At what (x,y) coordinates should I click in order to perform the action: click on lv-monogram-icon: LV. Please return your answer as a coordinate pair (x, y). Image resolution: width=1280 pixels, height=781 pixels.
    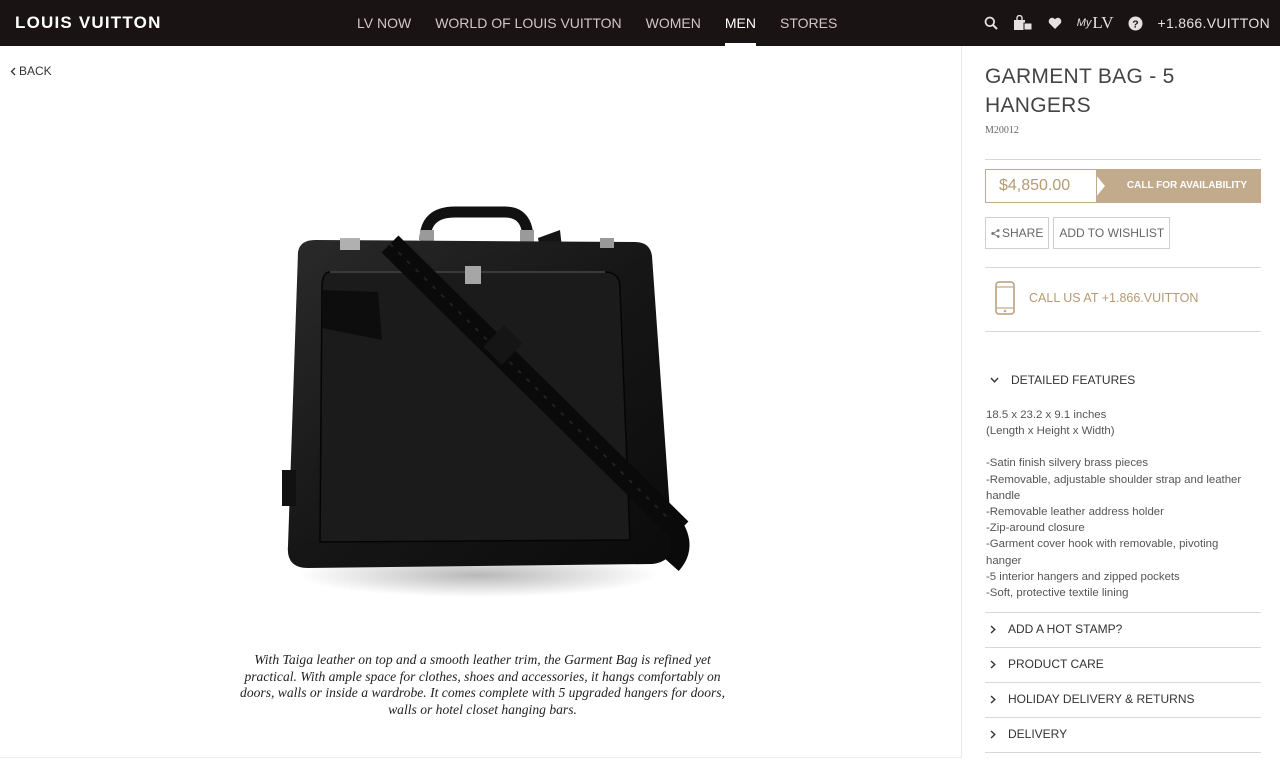
    Looking at the image, I should click on (1103, 22).